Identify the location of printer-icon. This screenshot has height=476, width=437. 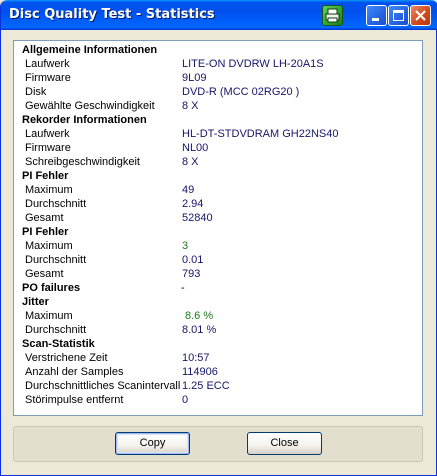
(332, 15).